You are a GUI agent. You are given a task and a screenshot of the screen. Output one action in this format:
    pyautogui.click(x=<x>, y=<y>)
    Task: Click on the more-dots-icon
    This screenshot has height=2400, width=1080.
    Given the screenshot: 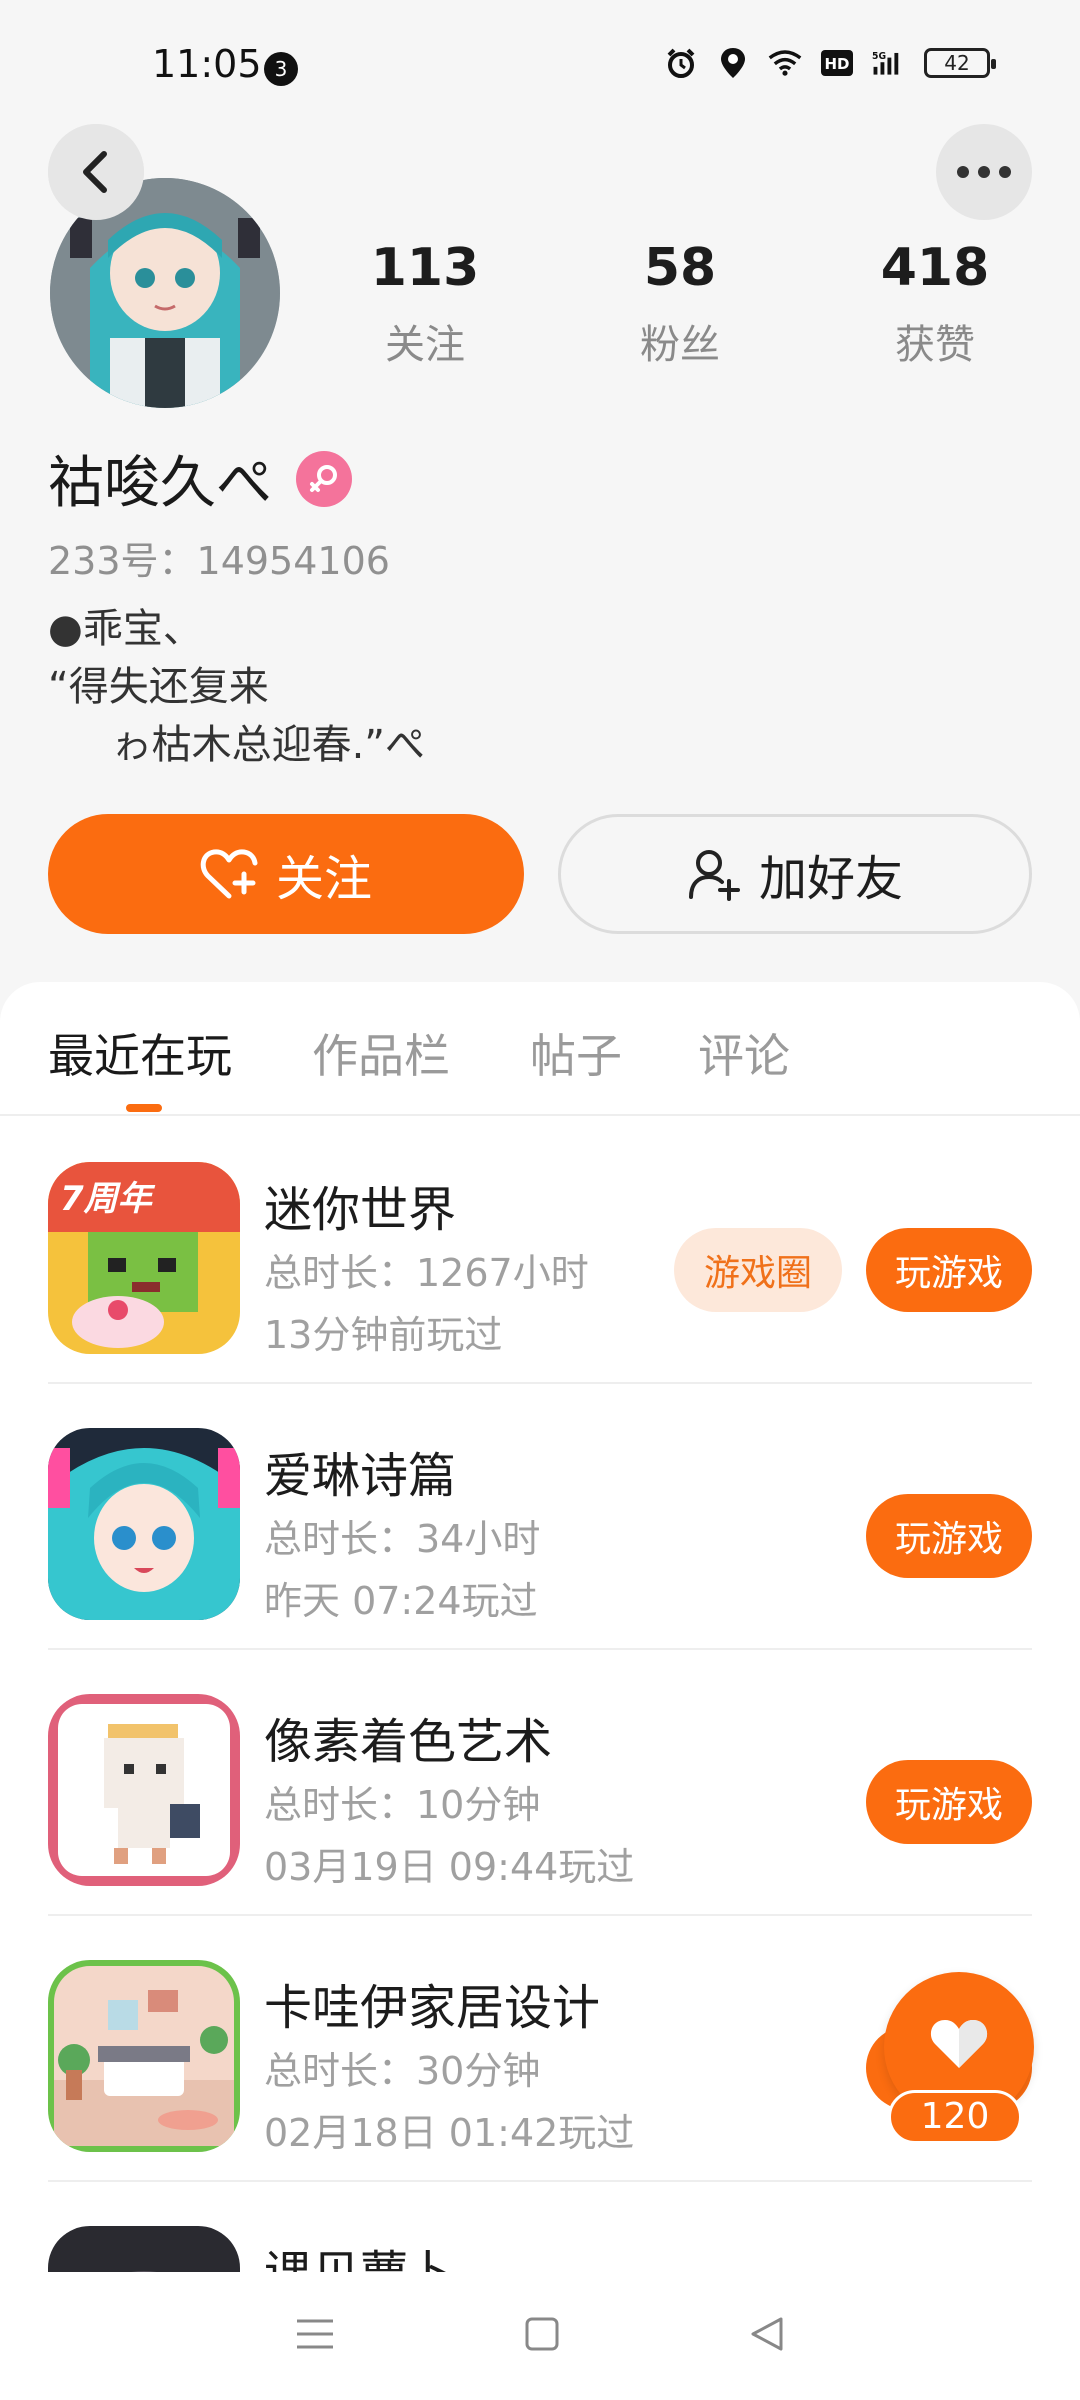 What is the action you would take?
    pyautogui.click(x=984, y=172)
    